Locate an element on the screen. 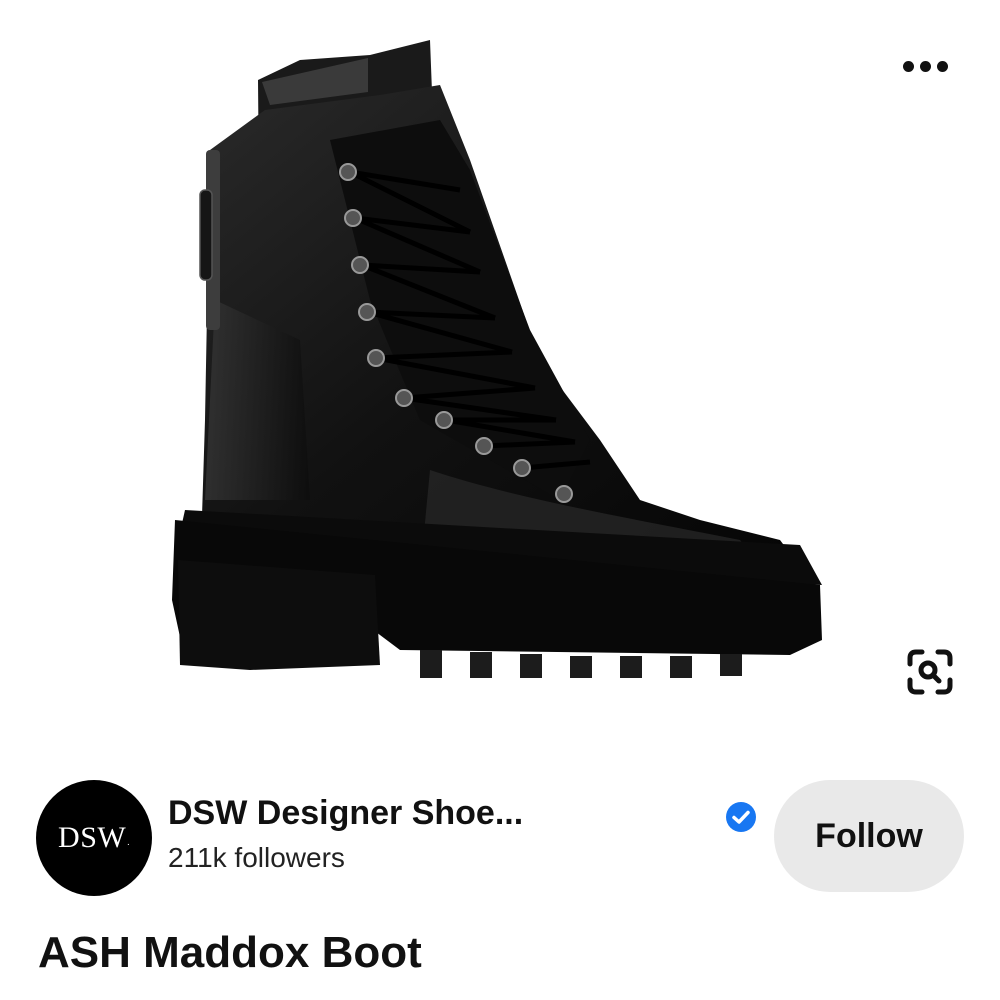 This screenshot has height=1000, width=1000. more-options-button is located at coordinates (925, 66).